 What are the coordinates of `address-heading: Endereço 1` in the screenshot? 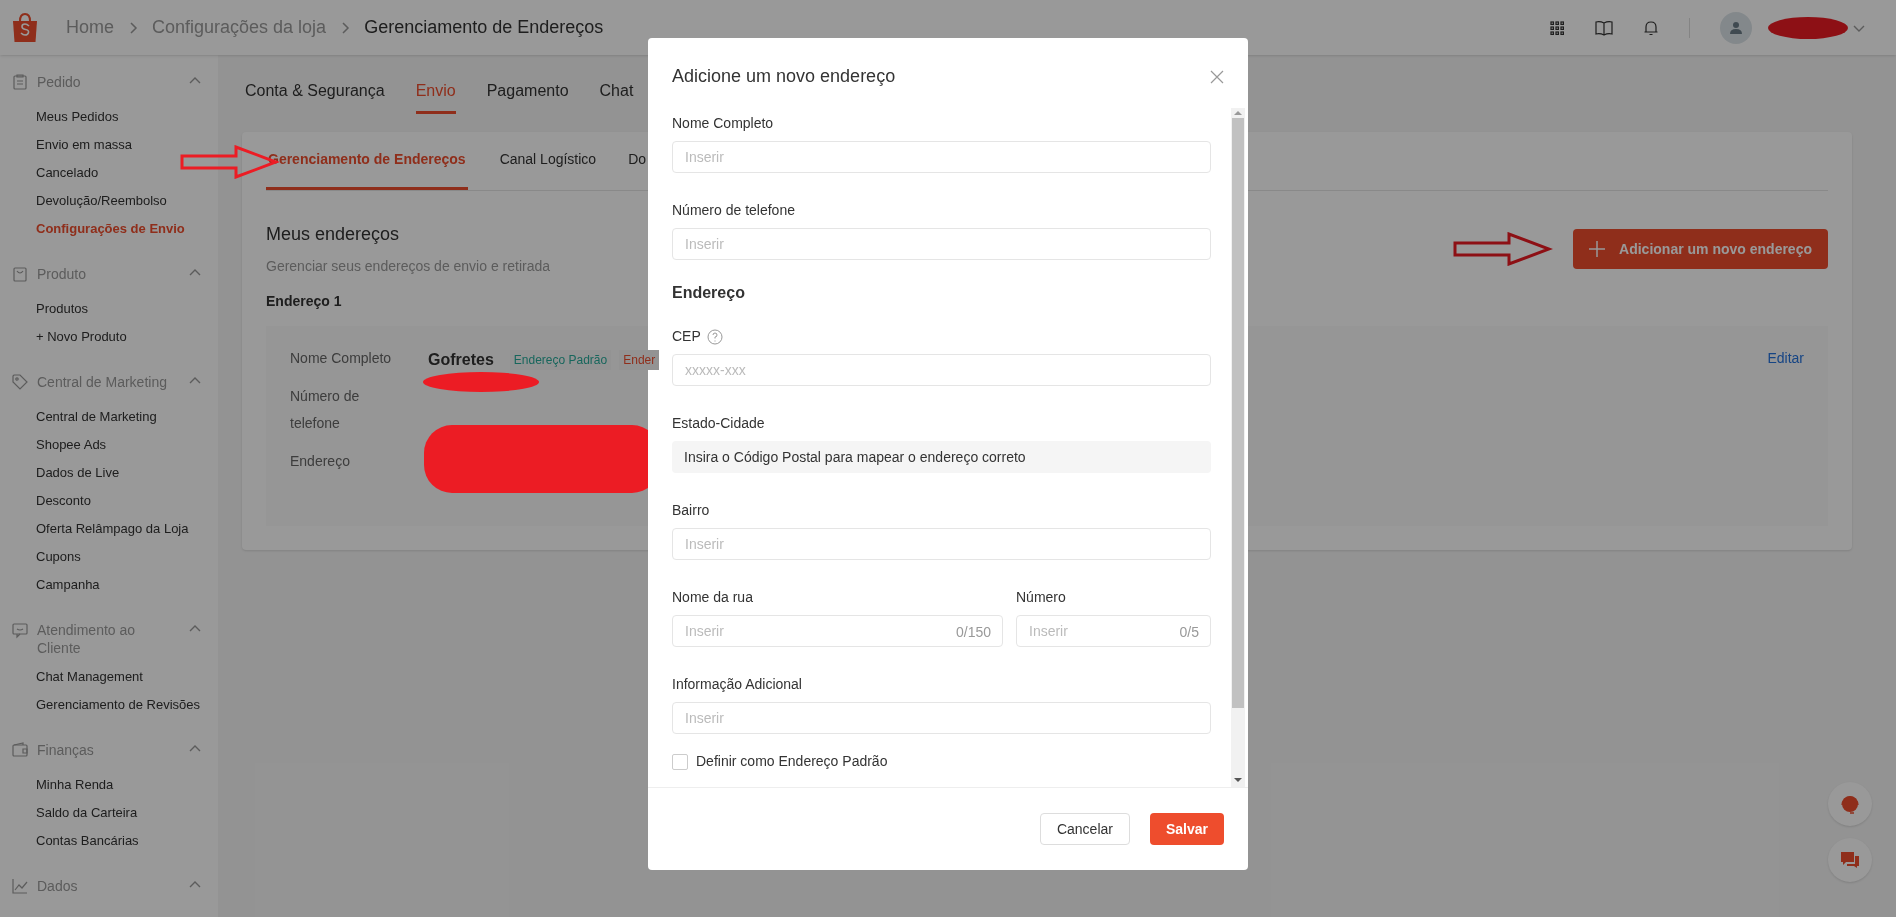 It's located at (304, 301).